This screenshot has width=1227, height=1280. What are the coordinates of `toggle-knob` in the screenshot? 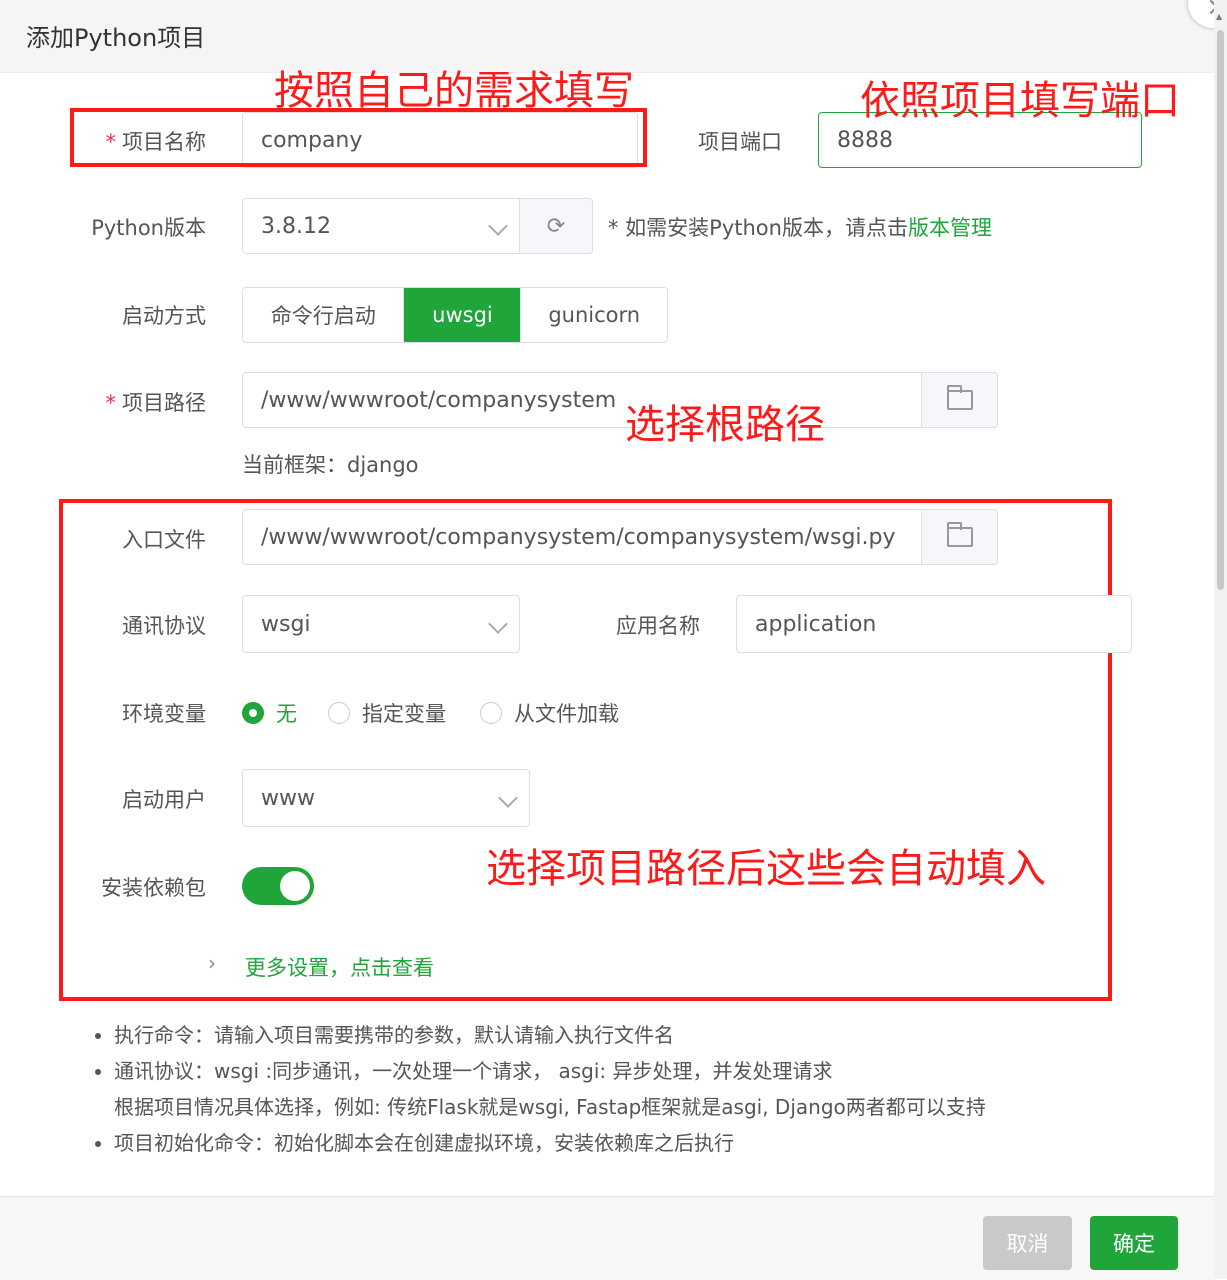 It's located at (295, 886).